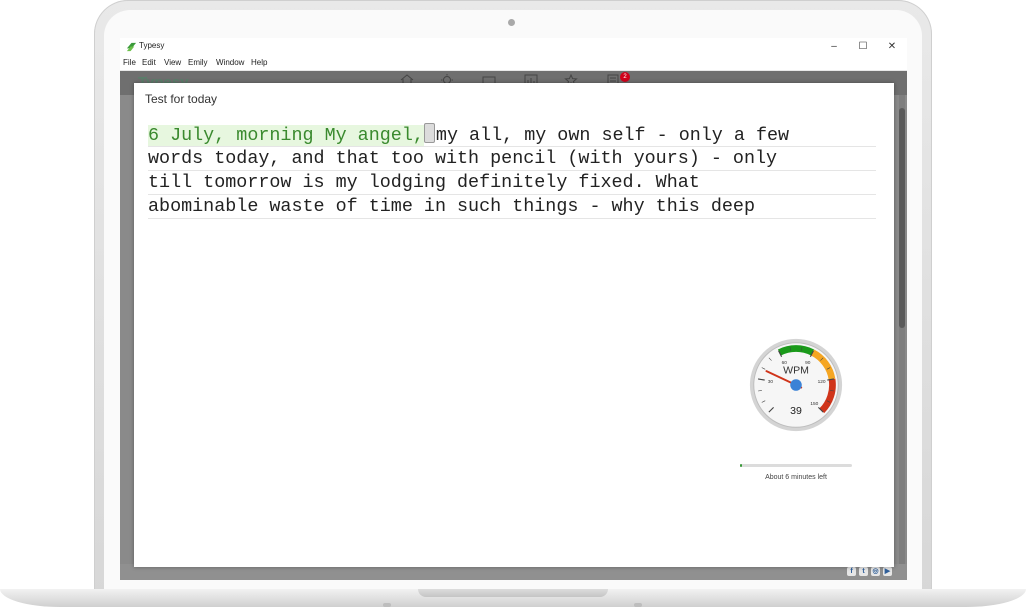  What do you see at coordinates (875, 571) in the screenshot?
I see `instagram-icon: ◎` at bounding box center [875, 571].